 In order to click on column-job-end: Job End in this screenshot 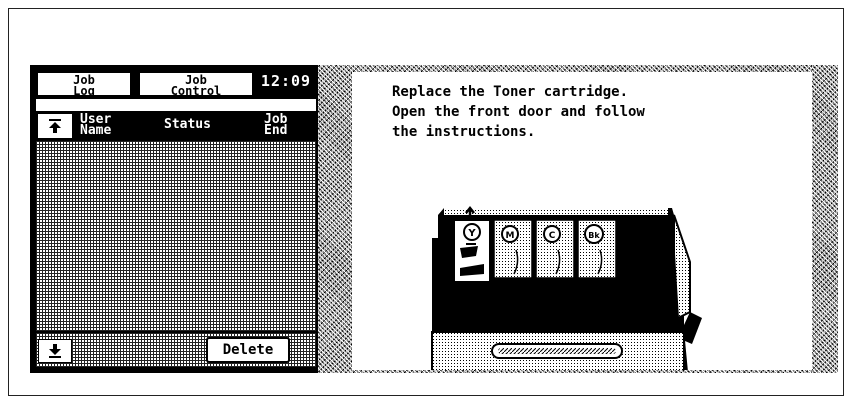, I will do `click(276, 125)`.